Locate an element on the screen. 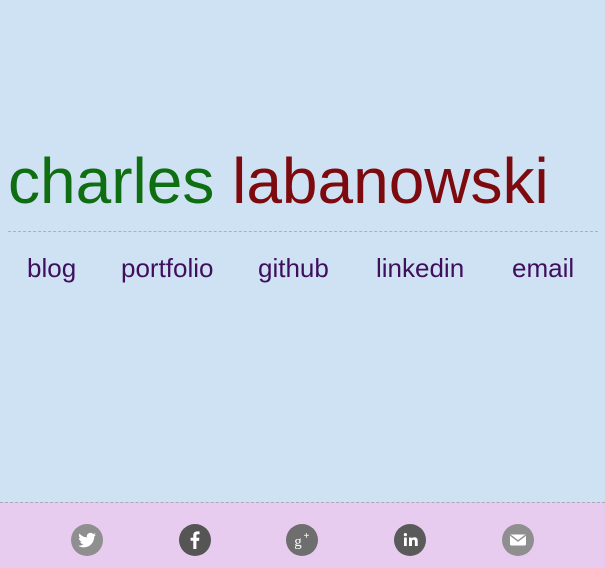 Image resolution: width=605 pixels, height=568 pixels. linkedin-icon is located at coordinates (410, 540).